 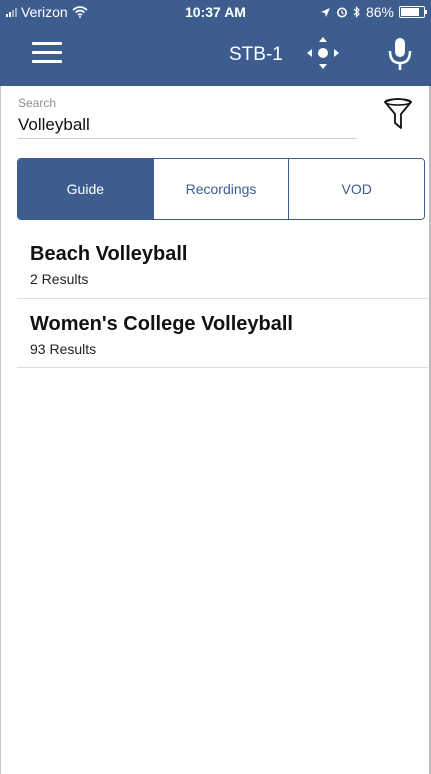 I want to click on result-count: 93 Results, so click(x=63, y=349).